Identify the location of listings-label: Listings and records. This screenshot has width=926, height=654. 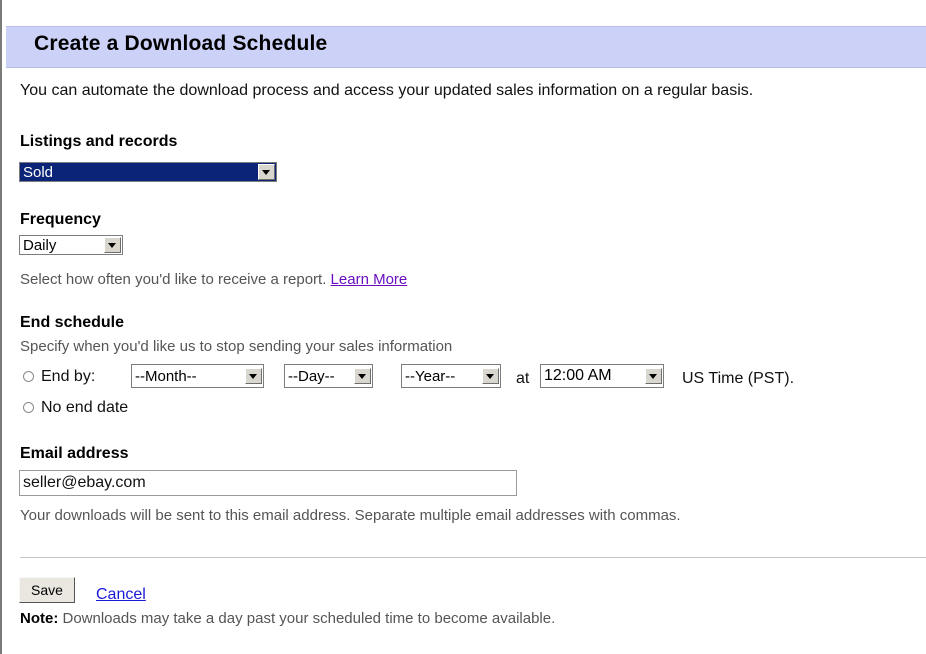
(99, 141).